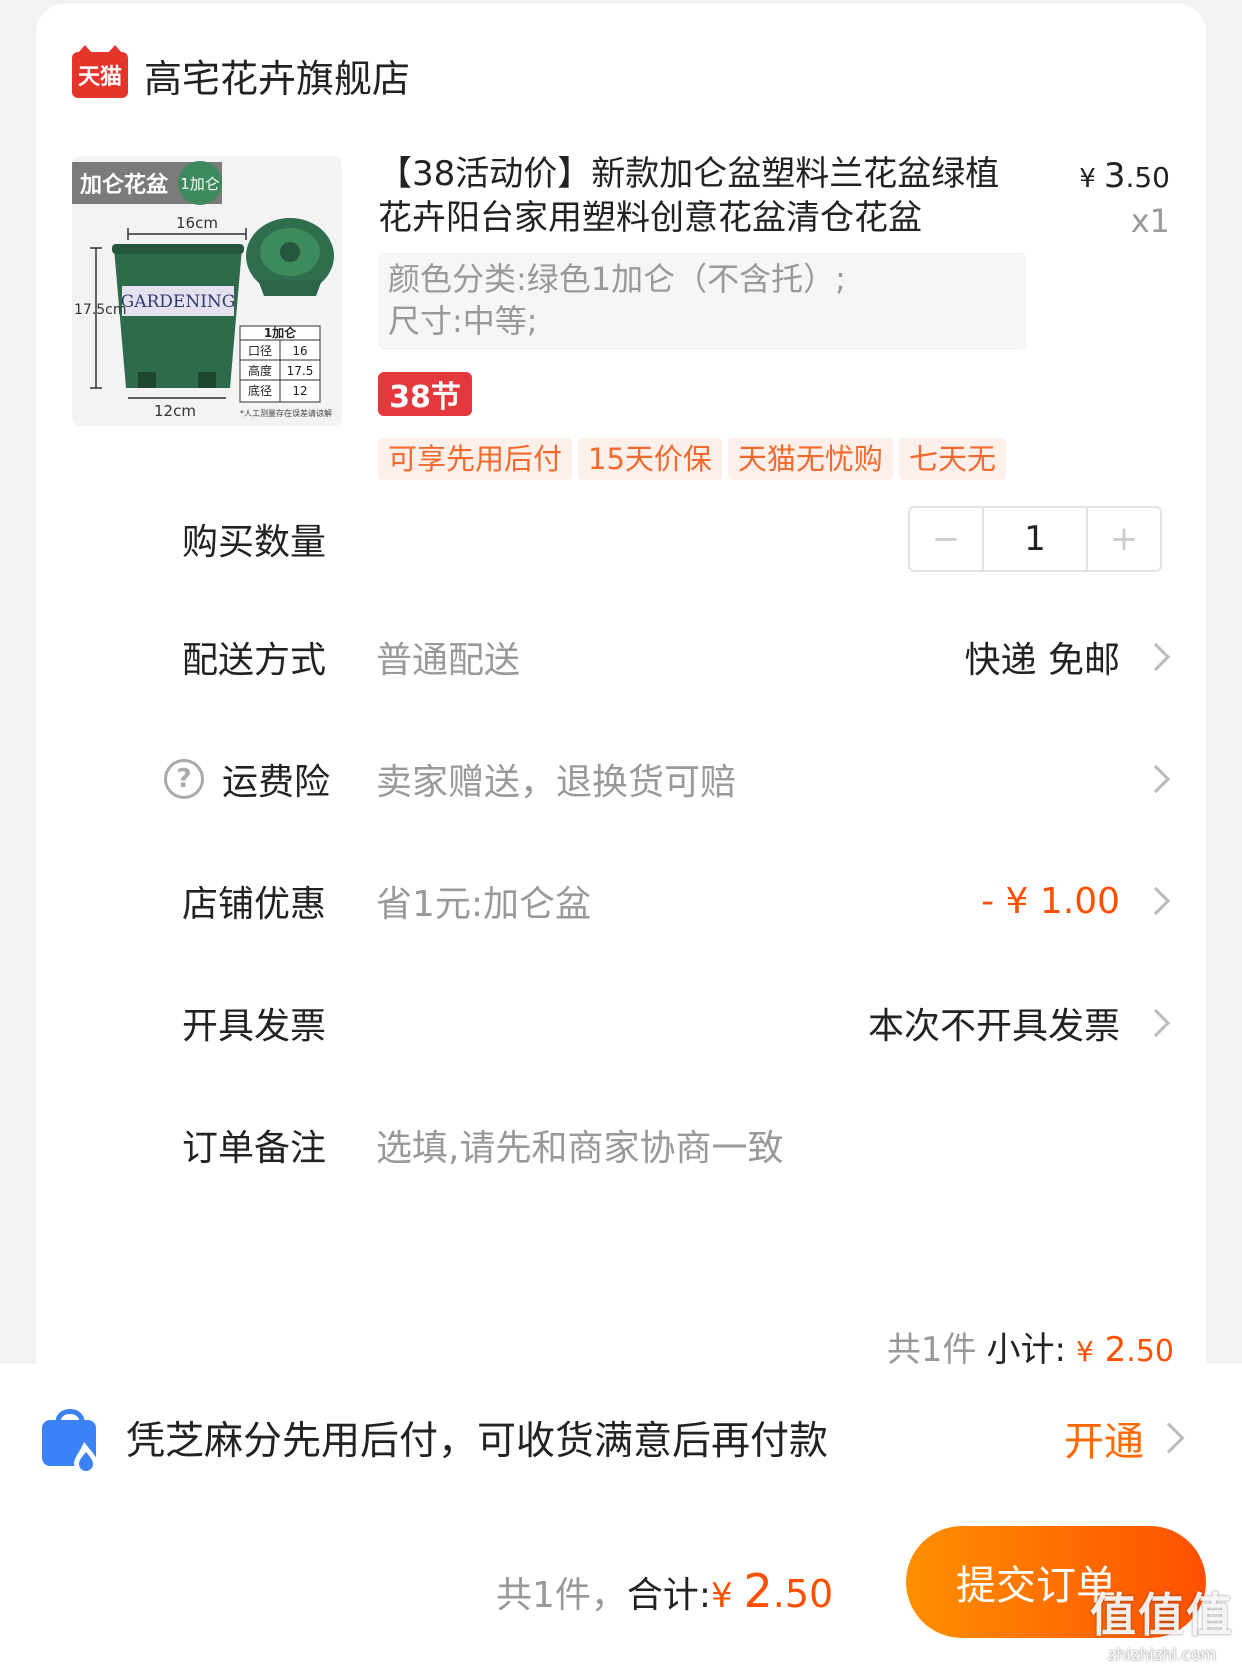 The image size is (1242, 1668). I want to click on svg-text: 口径, so click(260, 351).